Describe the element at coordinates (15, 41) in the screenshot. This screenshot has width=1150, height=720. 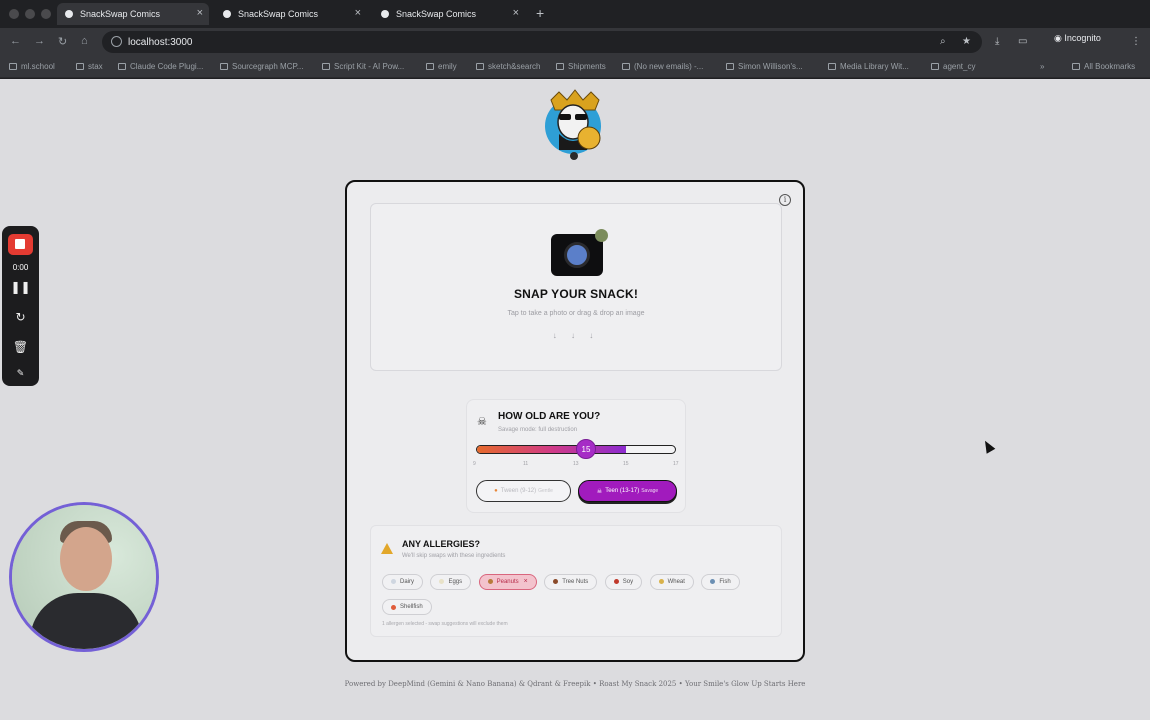
I see `back-icon: ←` at that location.